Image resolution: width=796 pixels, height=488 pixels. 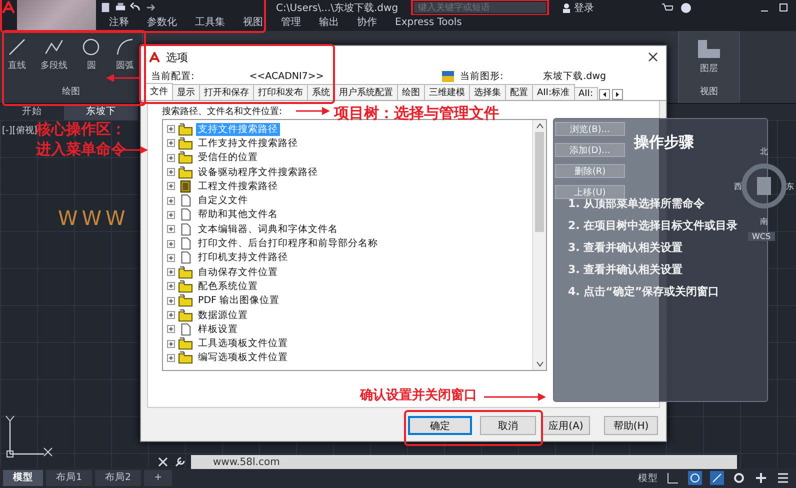 I want to click on tree-item: 文本编辑器、词典和字体文件名, so click(x=268, y=229).